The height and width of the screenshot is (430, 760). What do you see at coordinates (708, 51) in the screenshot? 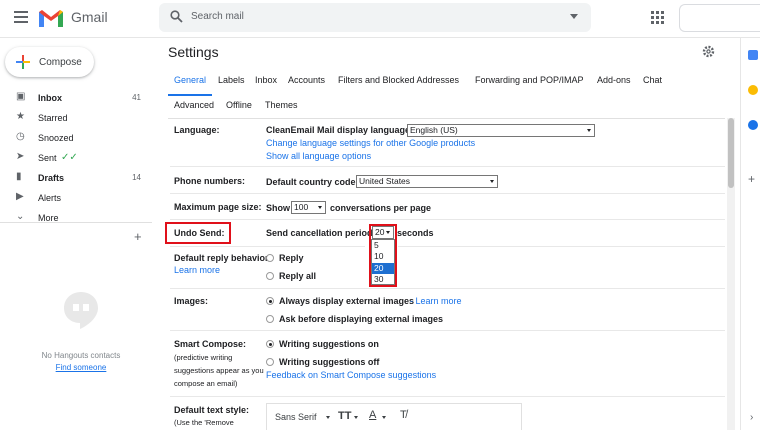
I see `gear-icon` at bounding box center [708, 51].